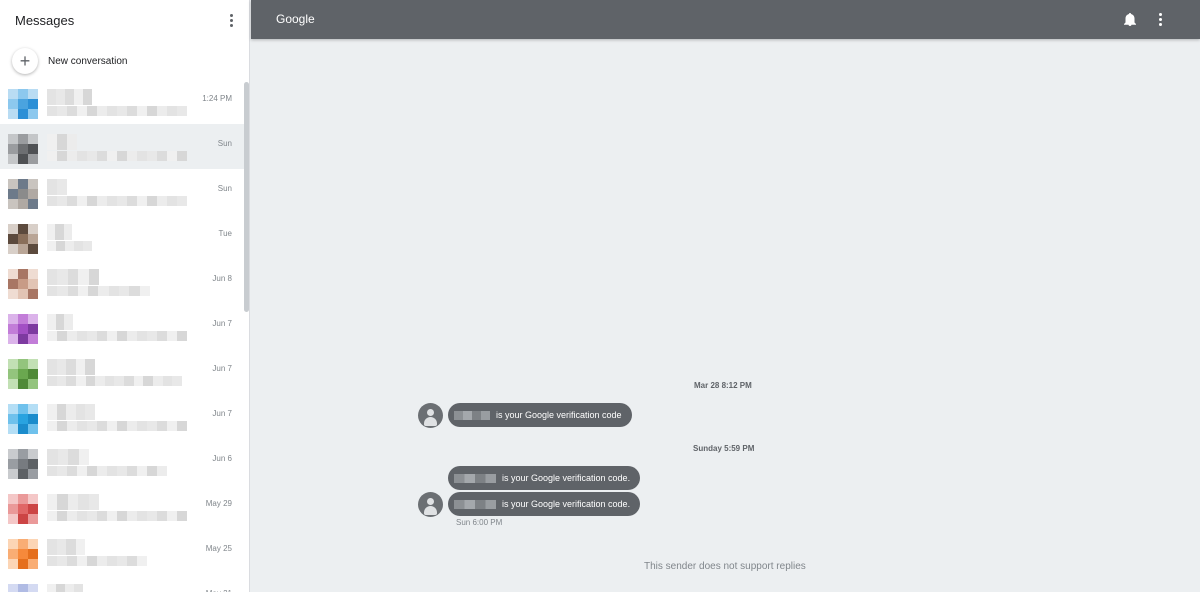 This screenshot has width=1200, height=592. What do you see at coordinates (45, 20) in the screenshot?
I see `sidebar-title: Messages` at bounding box center [45, 20].